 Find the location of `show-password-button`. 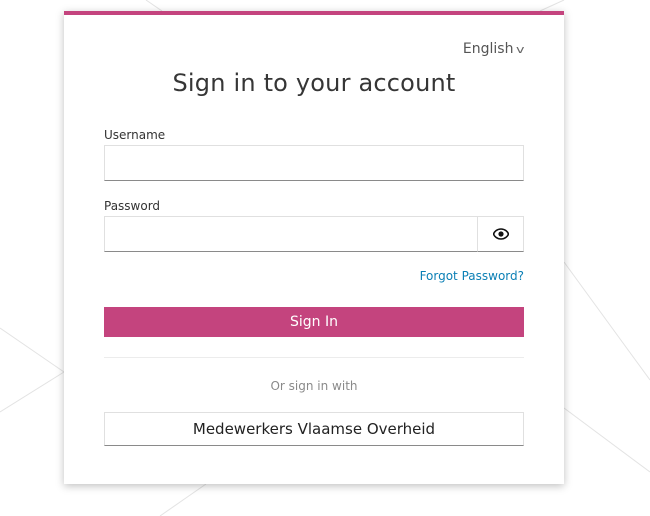

show-password-button is located at coordinates (500, 234).